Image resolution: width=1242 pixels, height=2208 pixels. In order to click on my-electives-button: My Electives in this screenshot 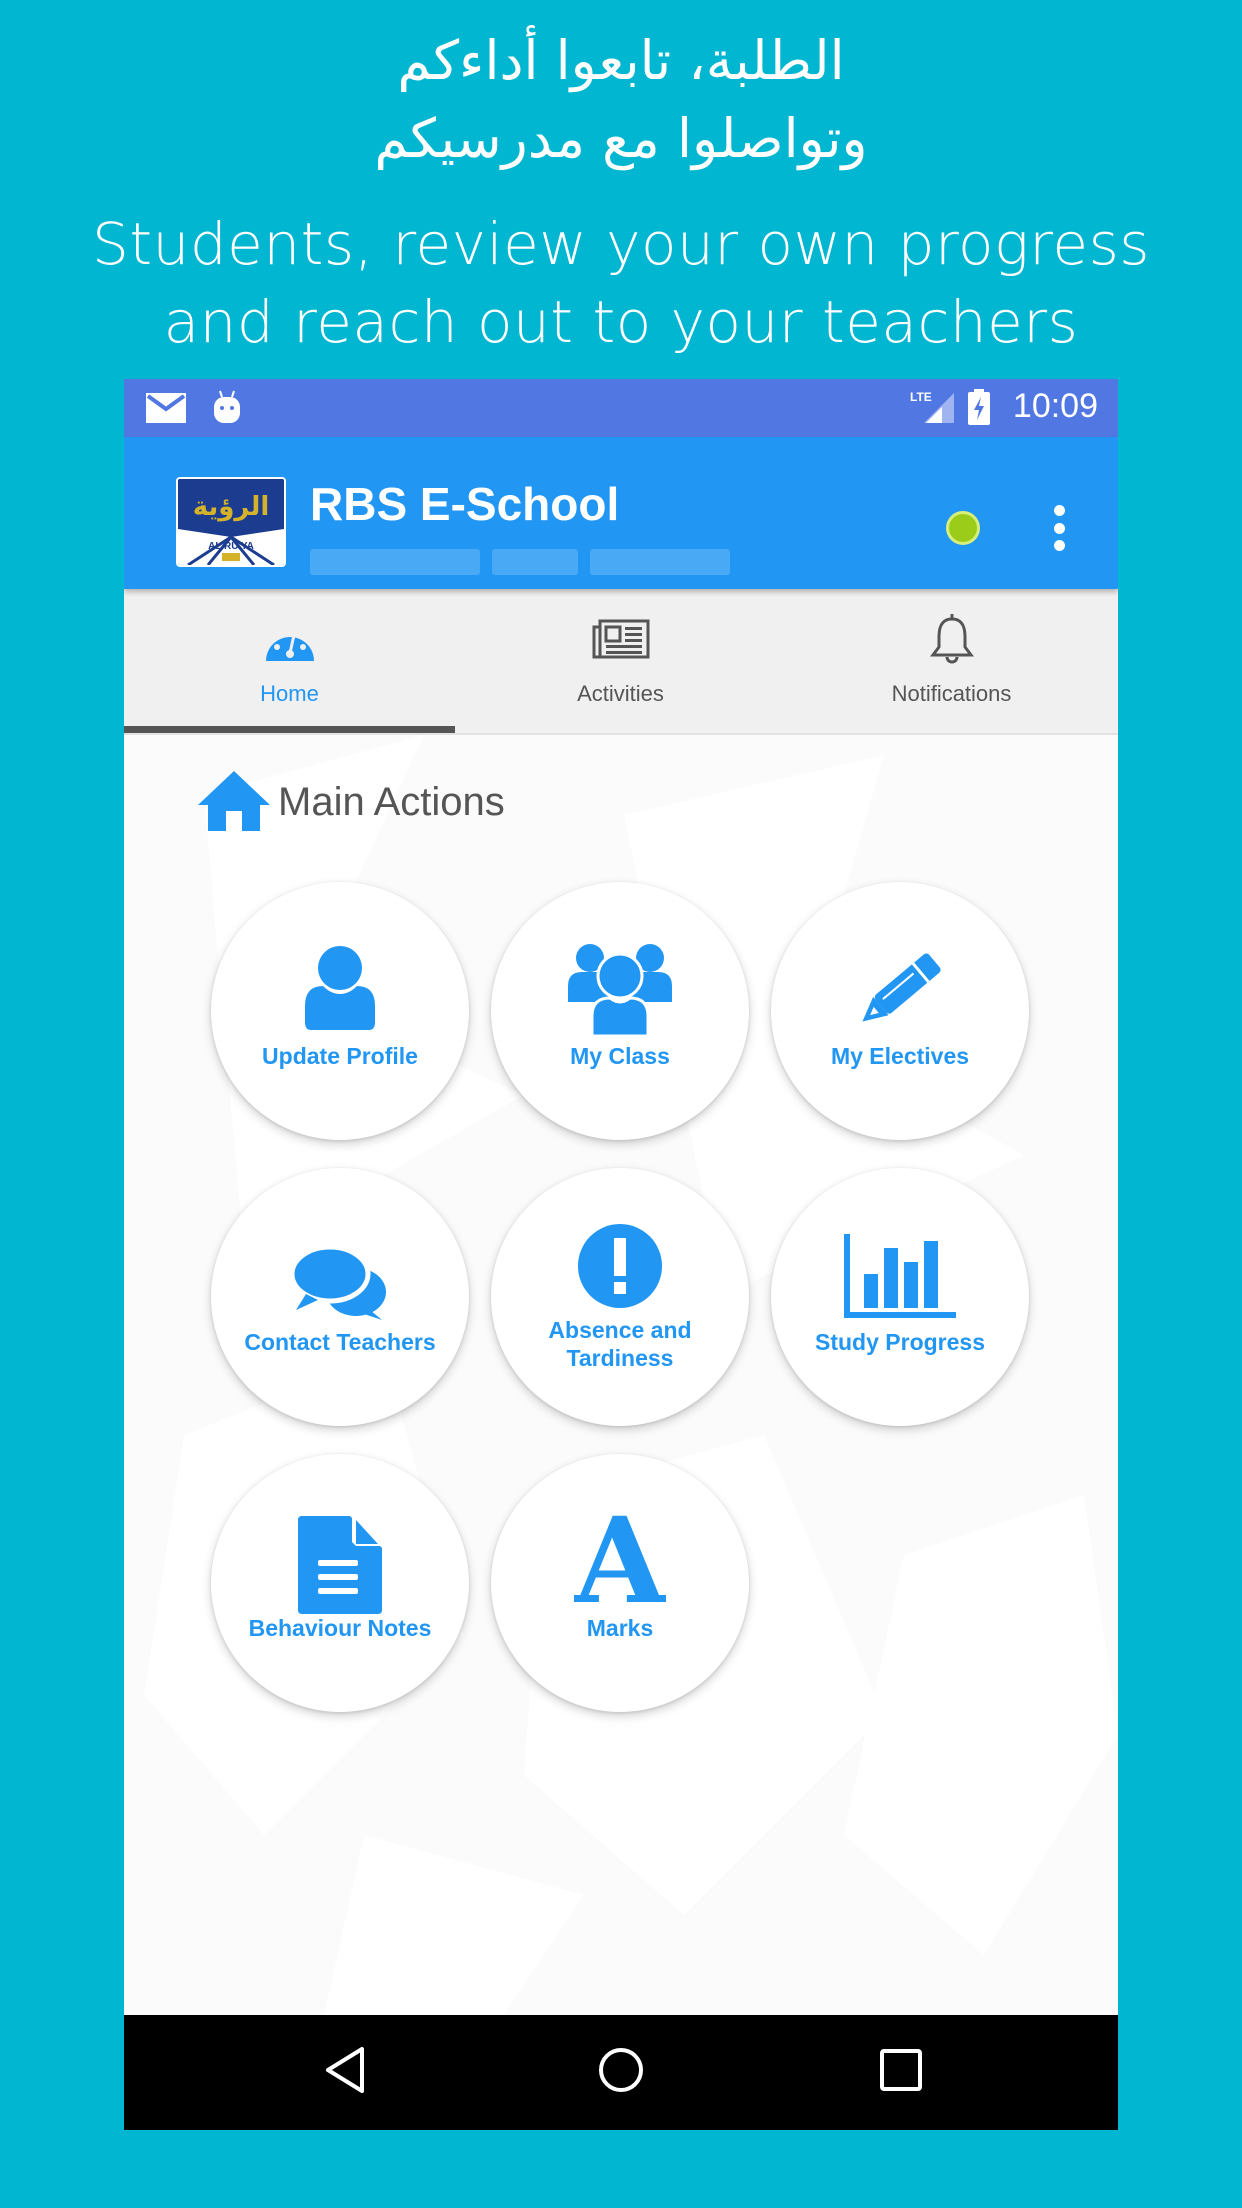, I will do `click(900, 1011)`.